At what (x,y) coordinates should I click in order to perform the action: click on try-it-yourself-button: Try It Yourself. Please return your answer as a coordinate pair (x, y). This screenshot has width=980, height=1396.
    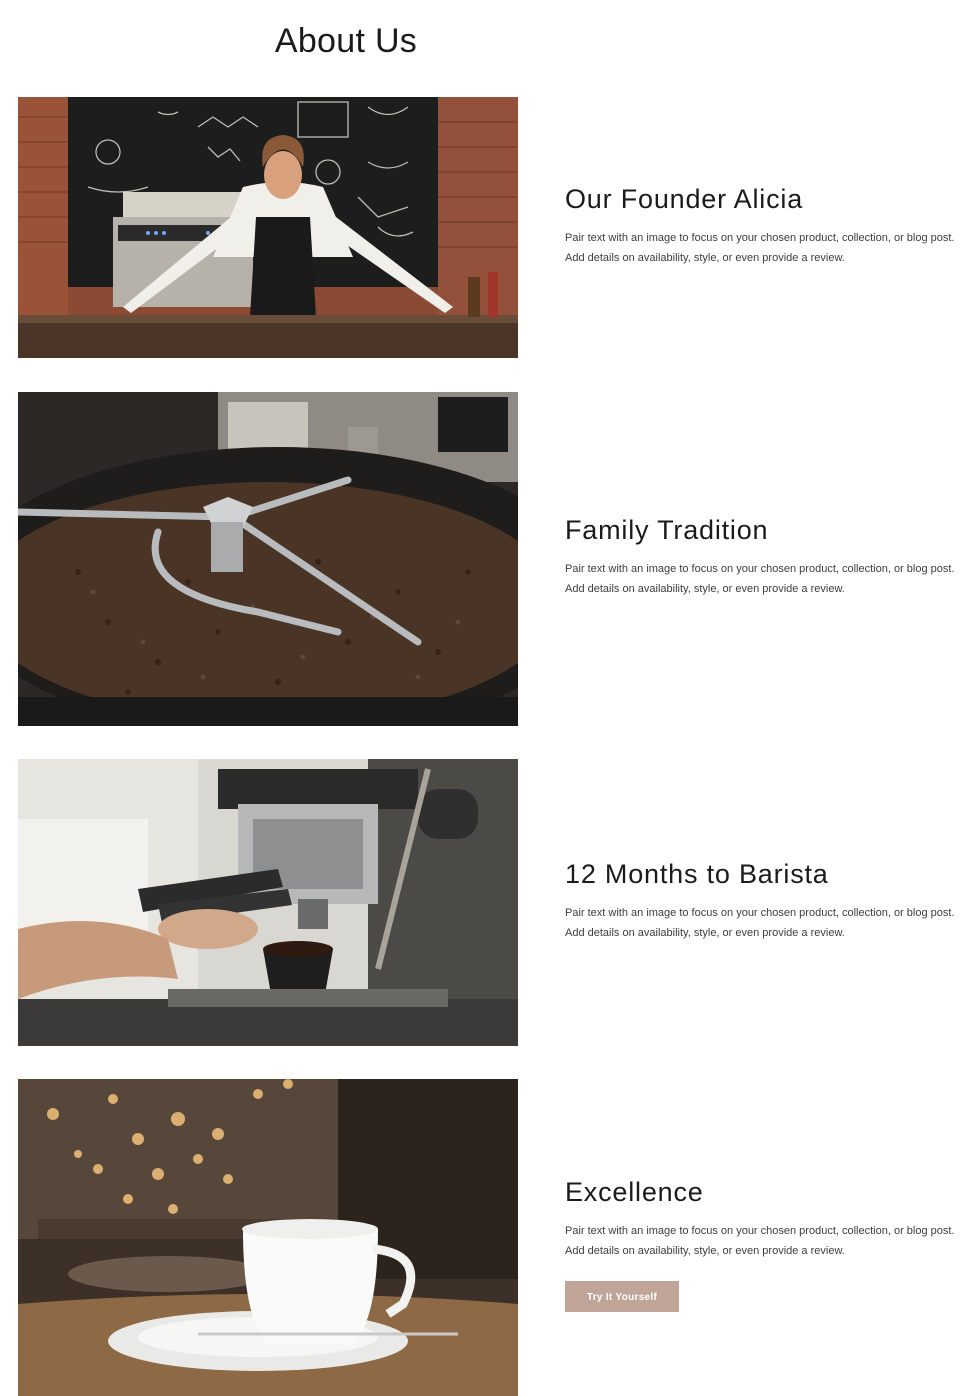
    Looking at the image, I should click on (622, 1296).